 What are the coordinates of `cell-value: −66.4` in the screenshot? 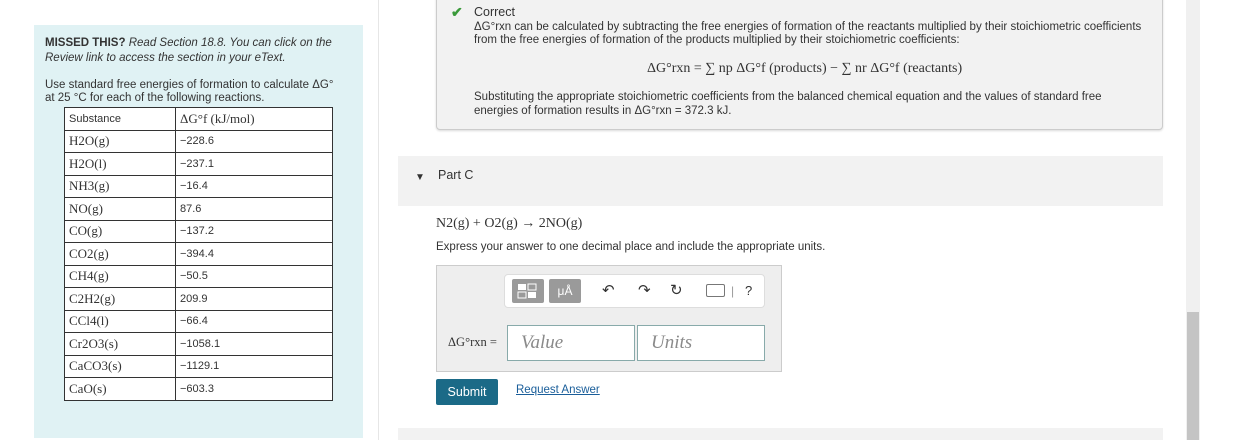 It's located at (254, 321).